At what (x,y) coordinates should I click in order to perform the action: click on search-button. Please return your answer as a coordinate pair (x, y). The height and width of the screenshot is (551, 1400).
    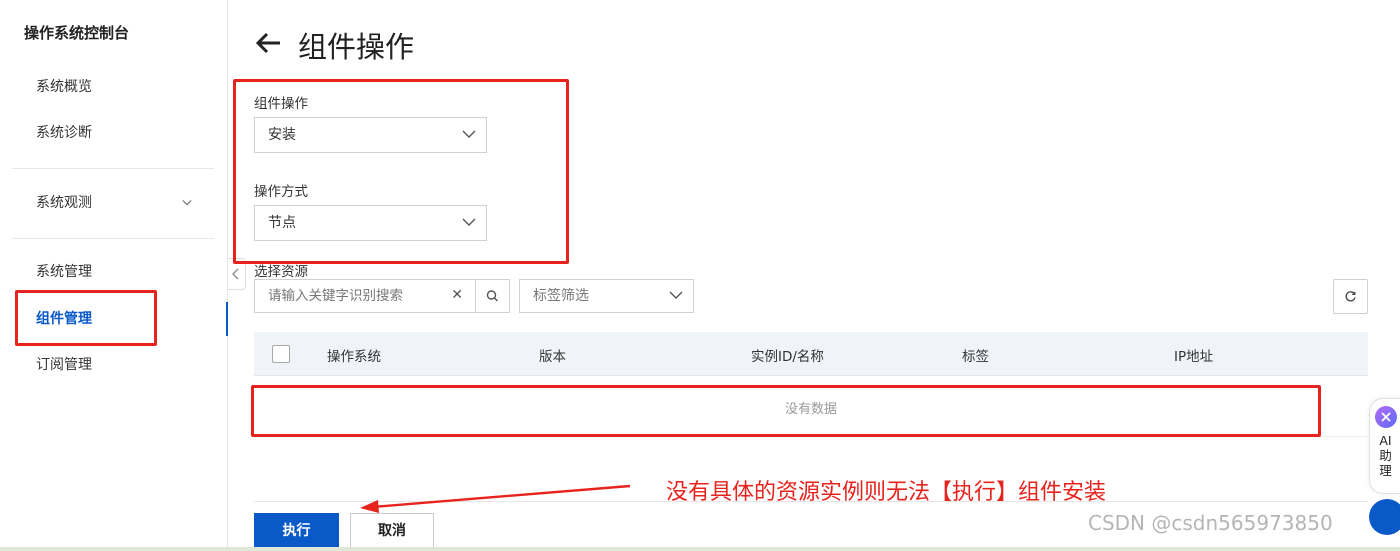
    Looking at the image, I should click on (492, 296).